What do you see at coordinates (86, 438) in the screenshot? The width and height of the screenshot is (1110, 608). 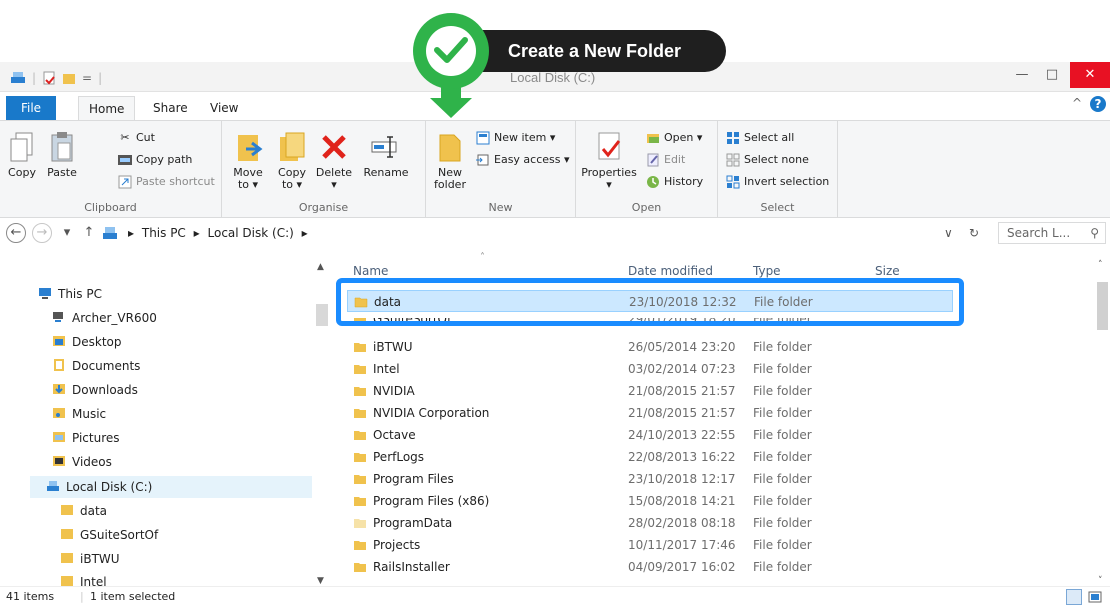 I see `nav-item-pictures: Pictures` at bounding box center [86, 438].